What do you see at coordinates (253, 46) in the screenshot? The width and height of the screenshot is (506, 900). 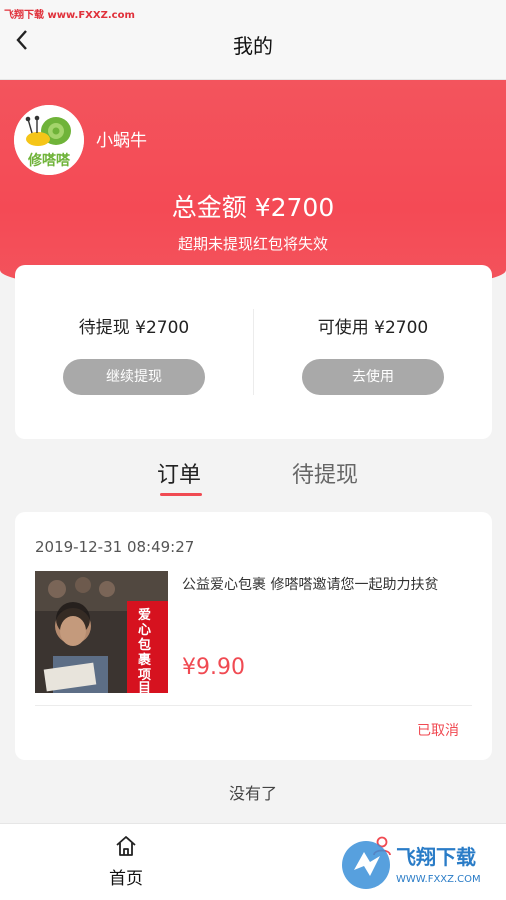 I see `page-title: 我的` at bounding box center [253, 46].